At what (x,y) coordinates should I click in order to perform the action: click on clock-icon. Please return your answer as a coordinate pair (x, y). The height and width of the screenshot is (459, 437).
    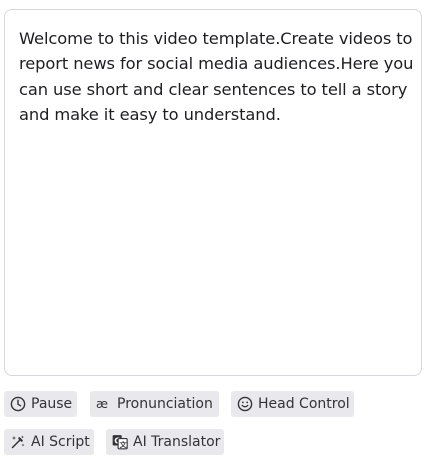
    Looking at the image, I should click on (18, 404).